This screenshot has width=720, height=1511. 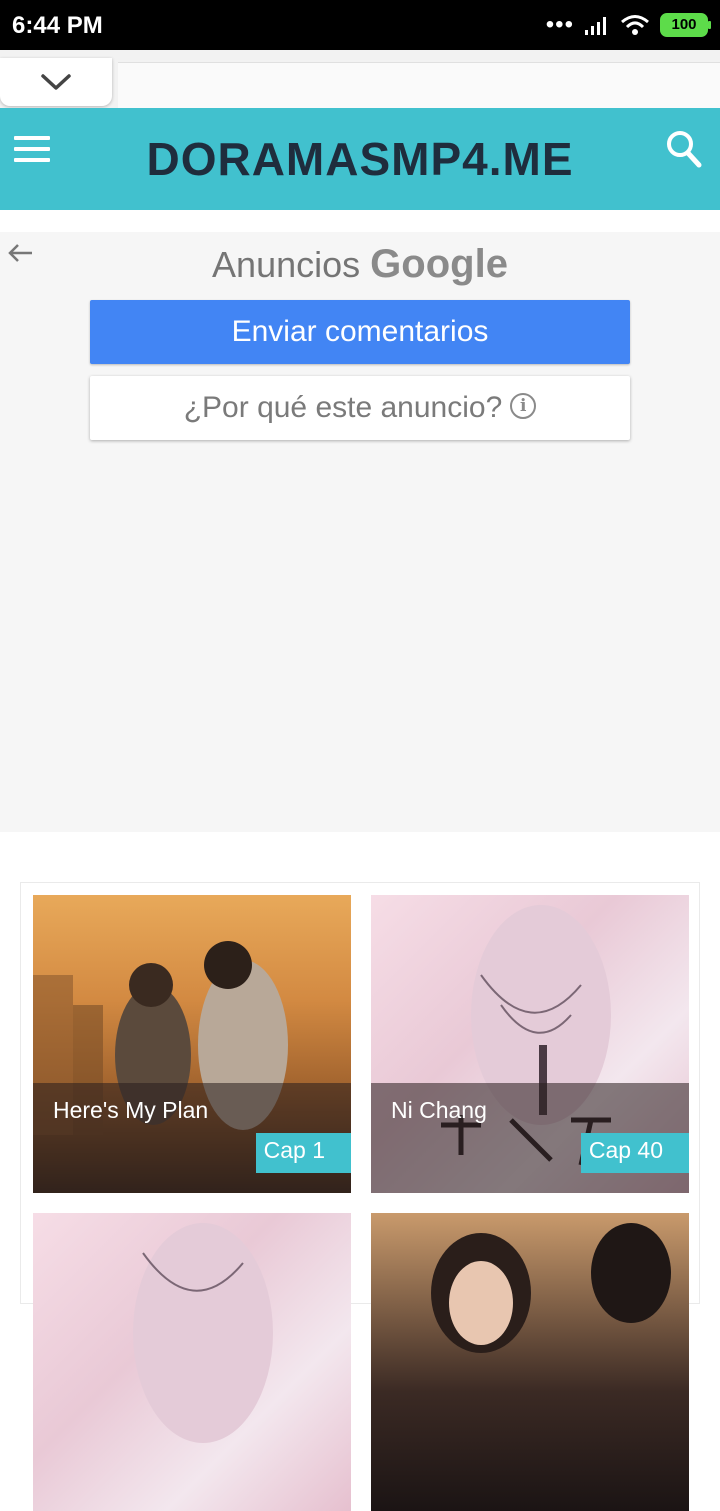 I want to click on why-this-ad-button: ¿Por qué este anuncio? i, so click(x=360, y=408).